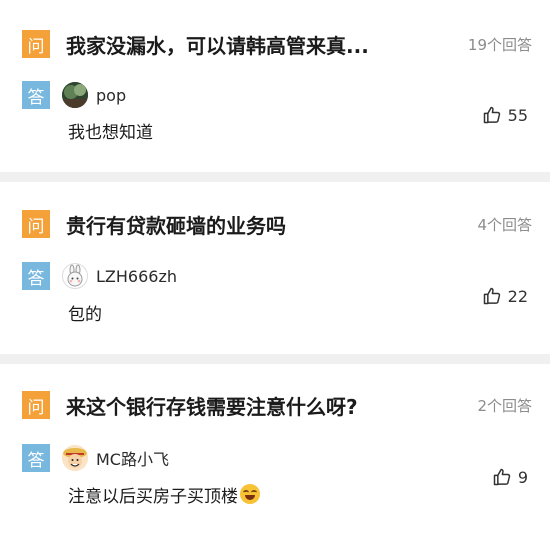 The height and width of the screenshot is (545, 550). I want to click on answer-header: 答 pop, so click(74, 95).